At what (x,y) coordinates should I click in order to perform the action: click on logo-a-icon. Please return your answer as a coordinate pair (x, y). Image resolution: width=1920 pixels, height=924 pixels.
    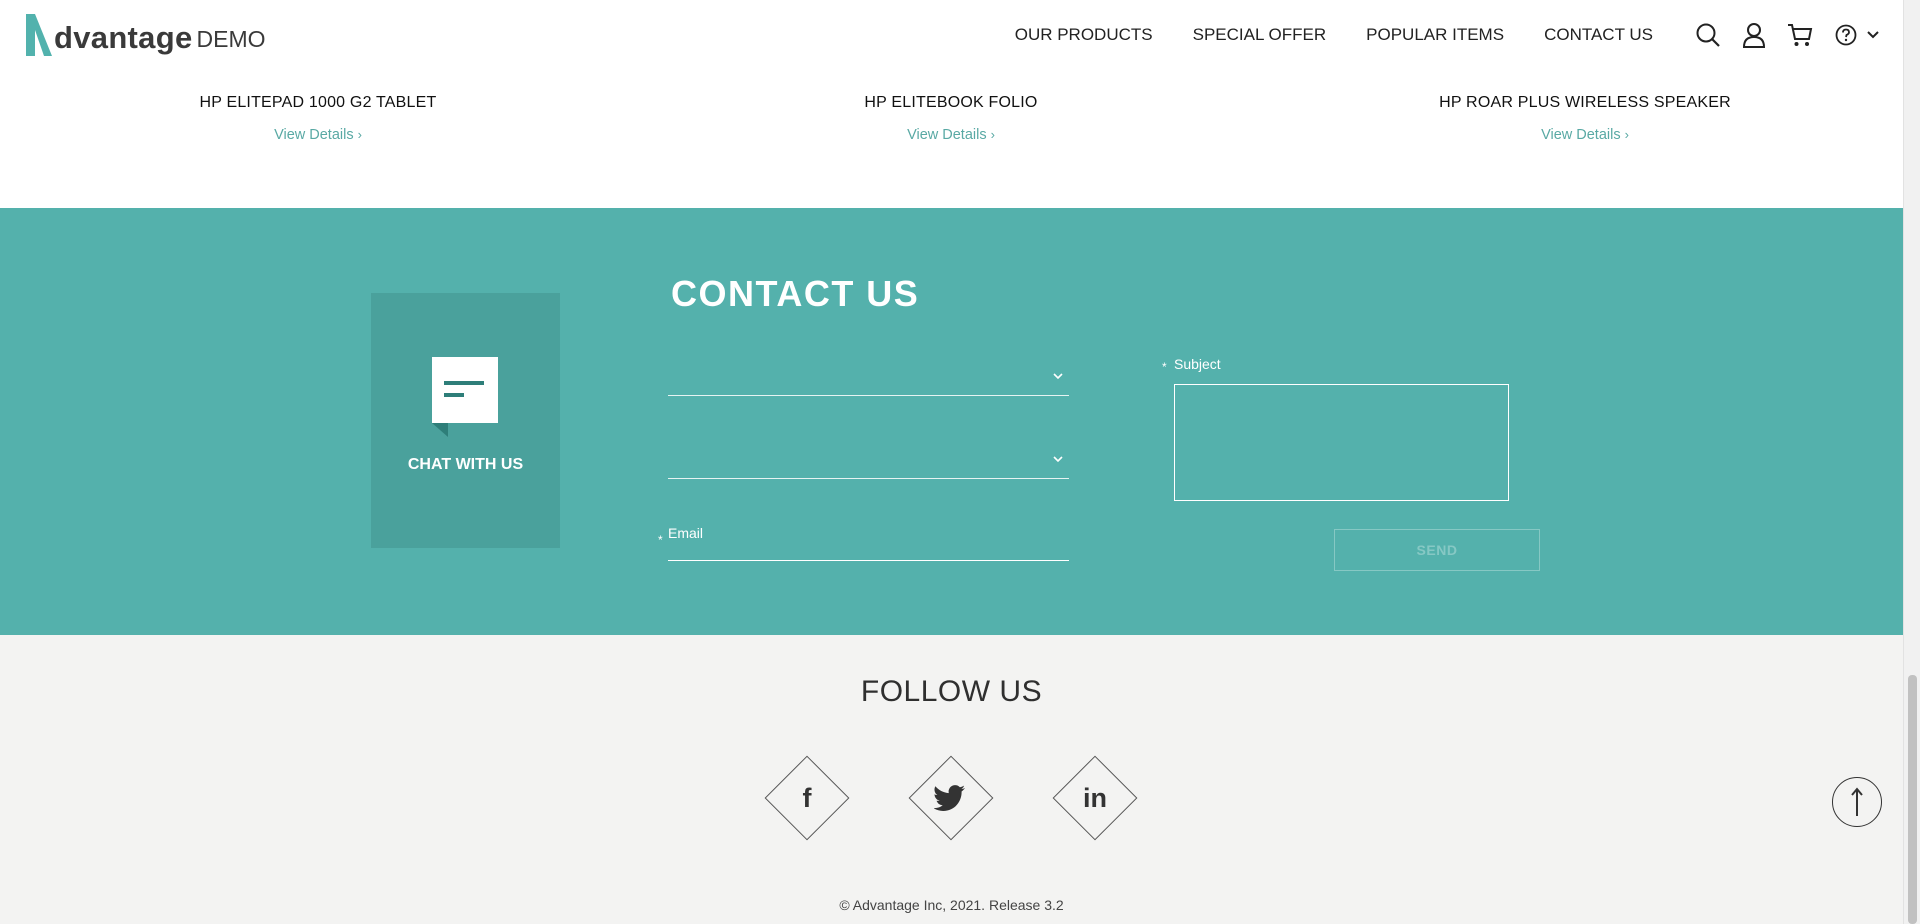
    Looking at the image, I should click on (39, 35).